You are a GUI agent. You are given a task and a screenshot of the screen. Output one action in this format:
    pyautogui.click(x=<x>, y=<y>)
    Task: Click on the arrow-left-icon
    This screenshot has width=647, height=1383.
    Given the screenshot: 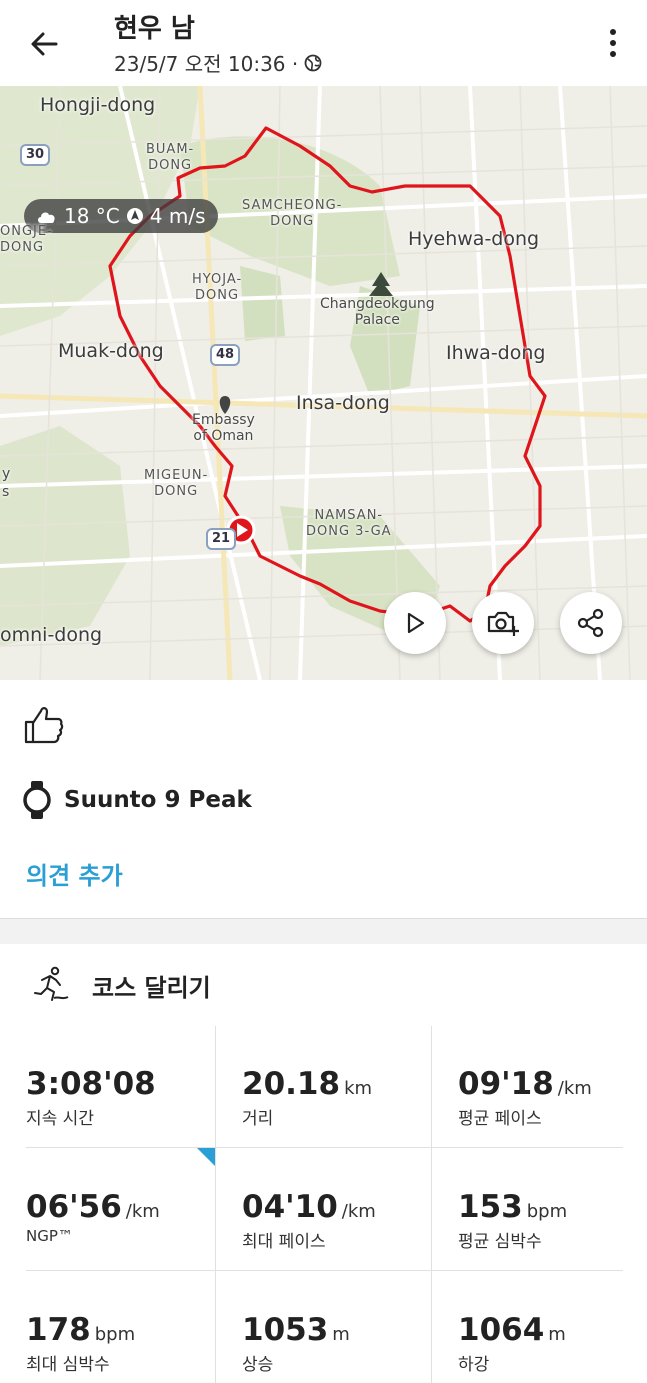 What is the action you would take?
    pyautogui.click(x=44, y=44)
    